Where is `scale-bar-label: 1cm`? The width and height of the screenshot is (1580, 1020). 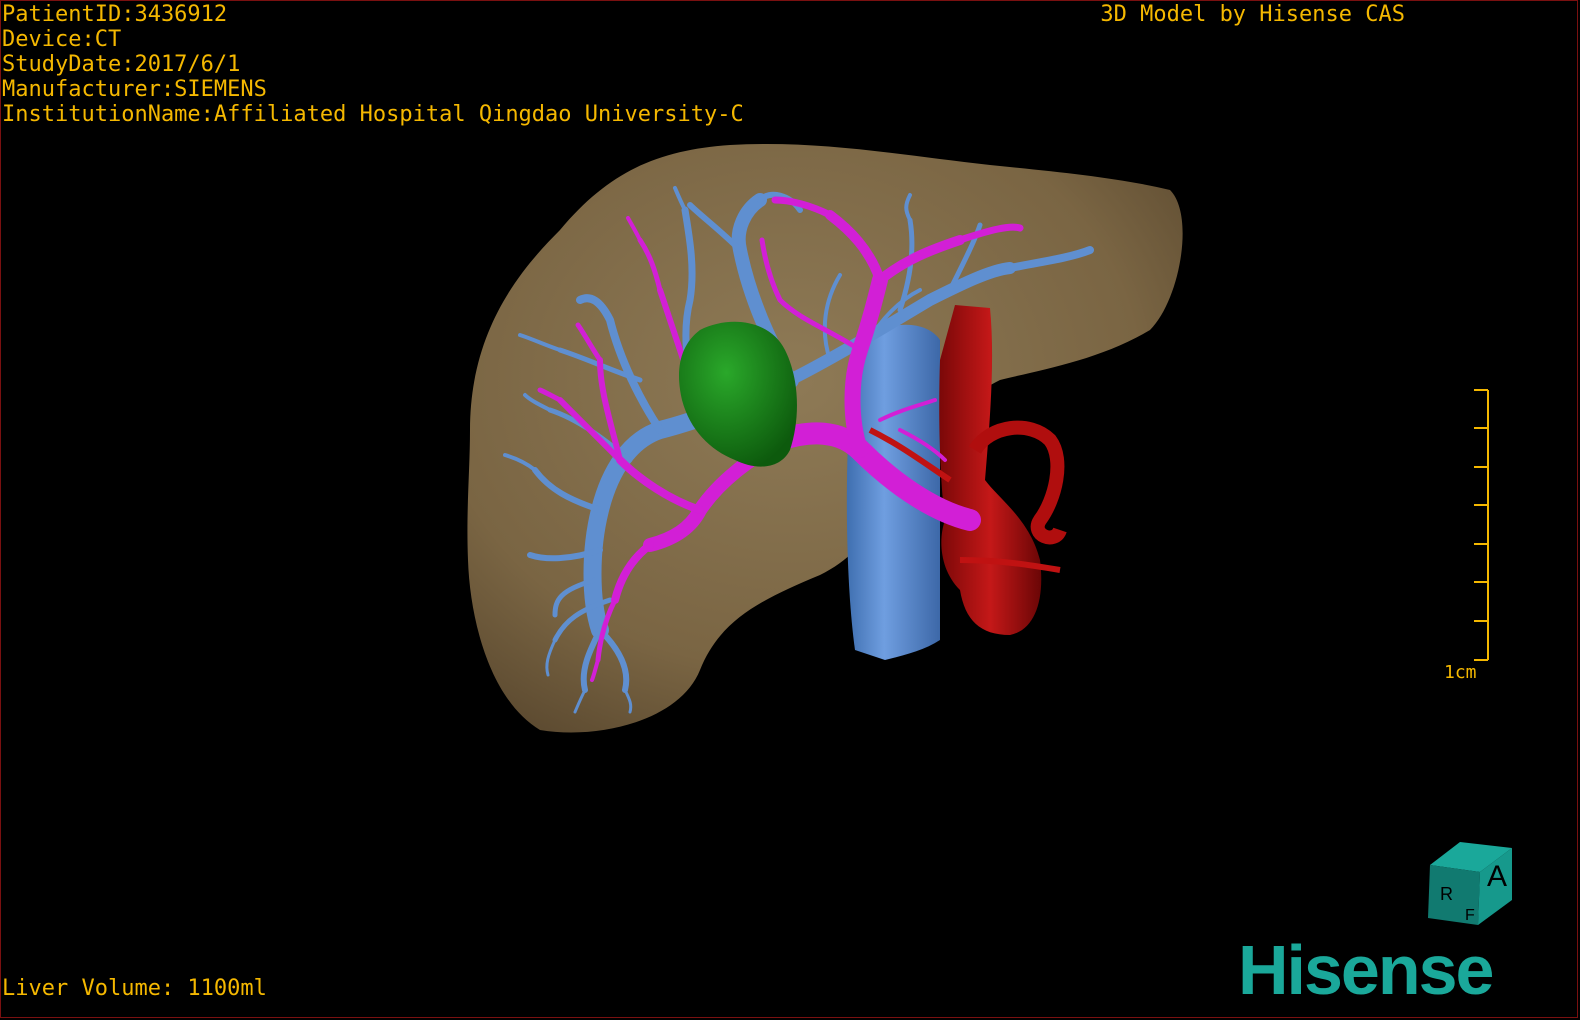 scale-bar-label: 1cm is located at coordinates (1460, 672).